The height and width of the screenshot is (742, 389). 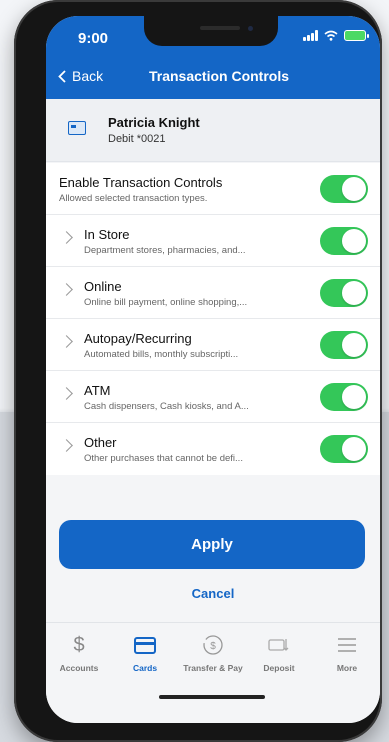 I want to click on tab-deposit: Deposit, so click(x=279, y=653).